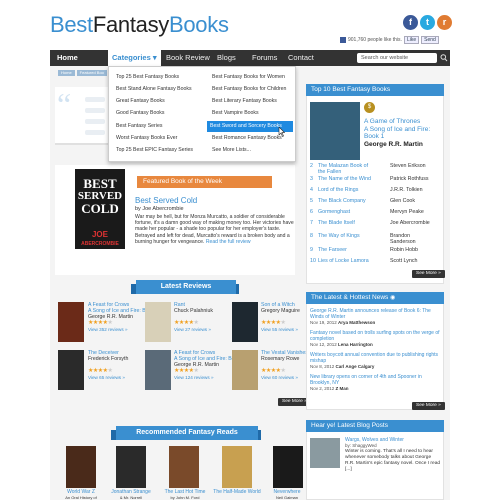 This screenshot has height=500, width=500. Describe the element at coordinates (193, 329) in the screenshot. I see `review-count-link: View 27 reviews »` at that location.